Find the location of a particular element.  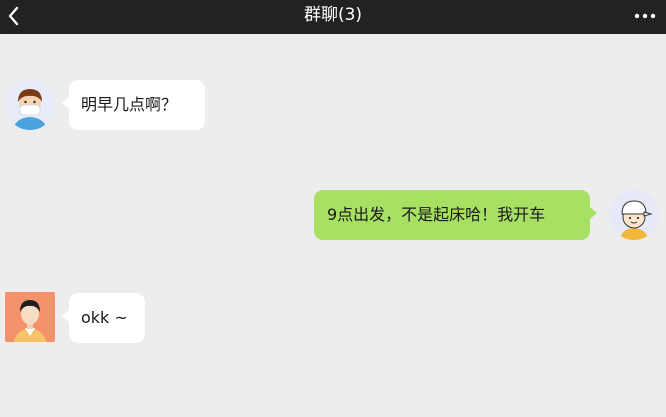

message-text: okk ~ is located at coordinates (104, 317).